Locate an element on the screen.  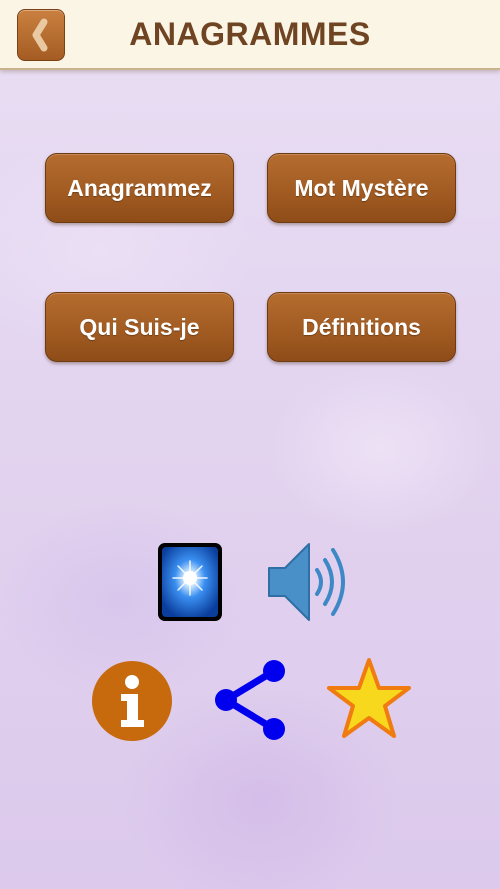
share-button is located at coordinates (251, 700).